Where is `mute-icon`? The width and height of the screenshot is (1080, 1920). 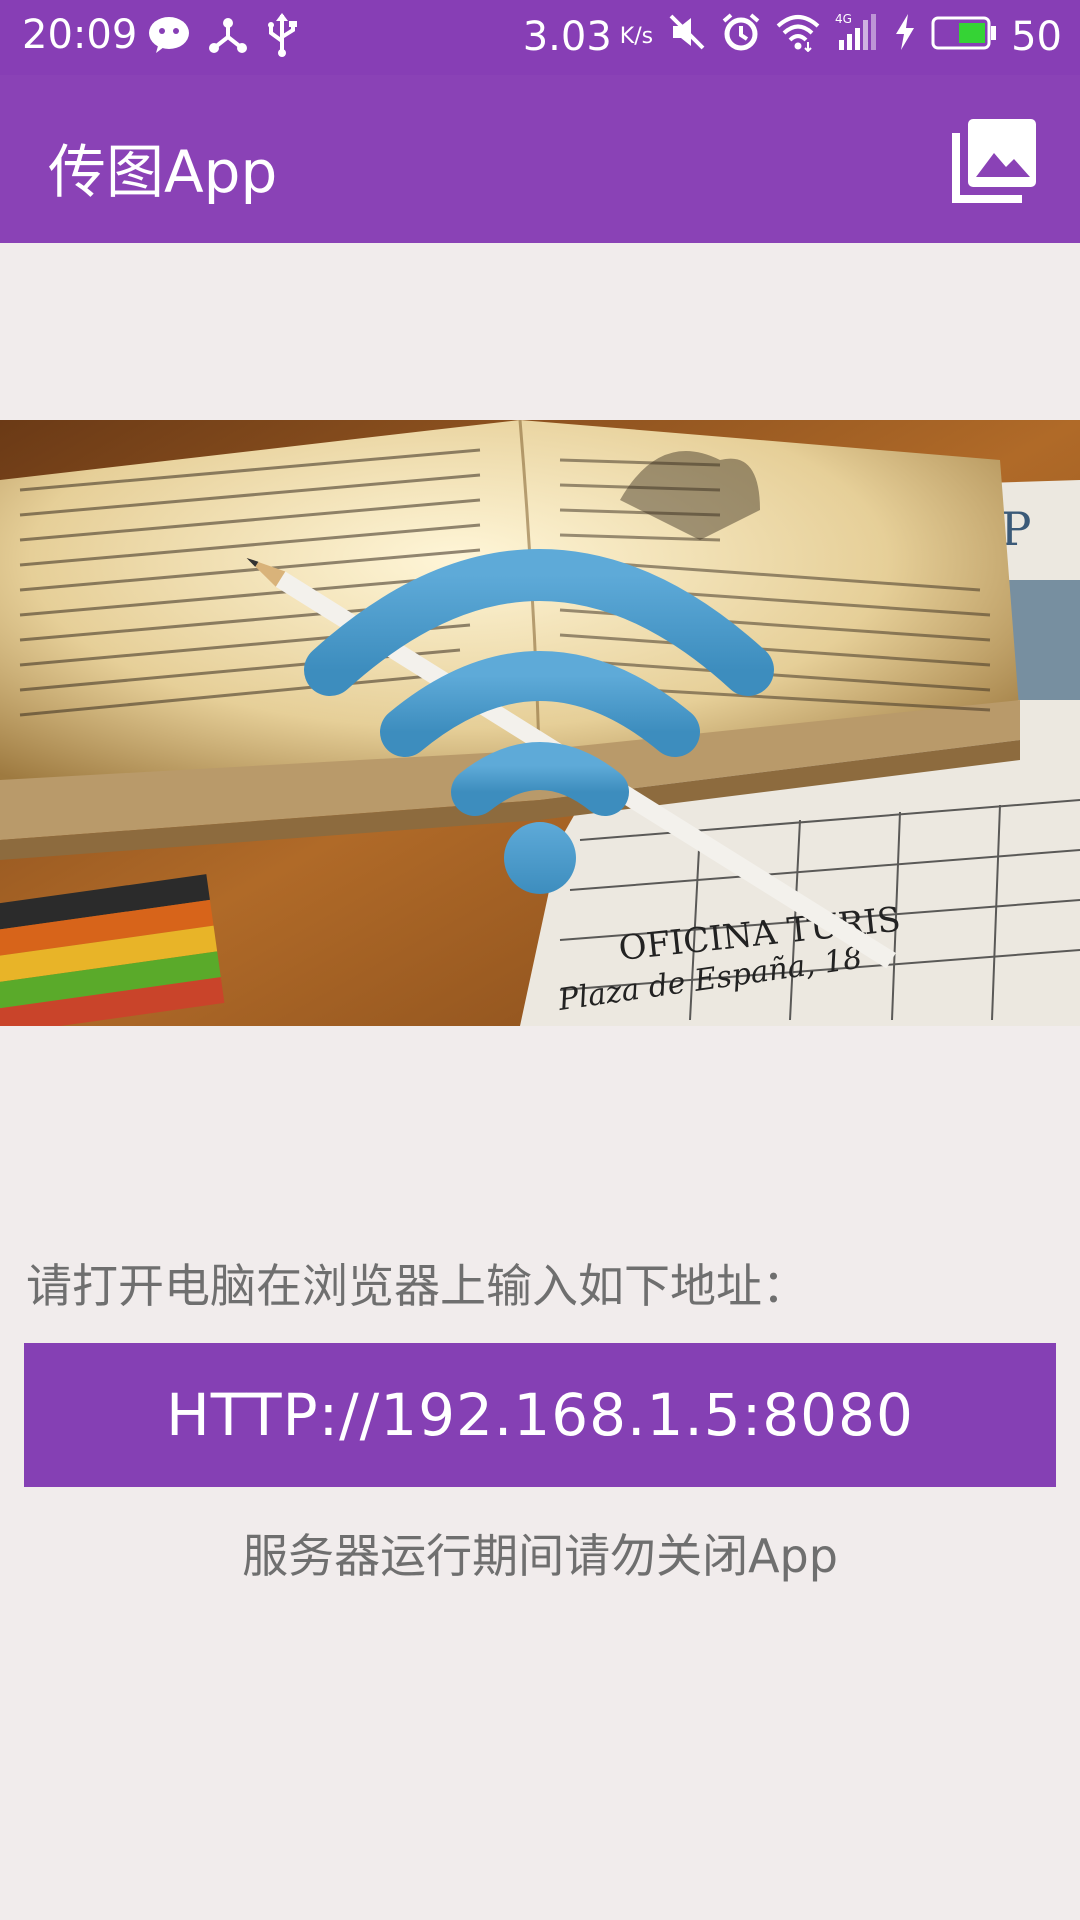 mute-icon is located at coordinates (687, 37).